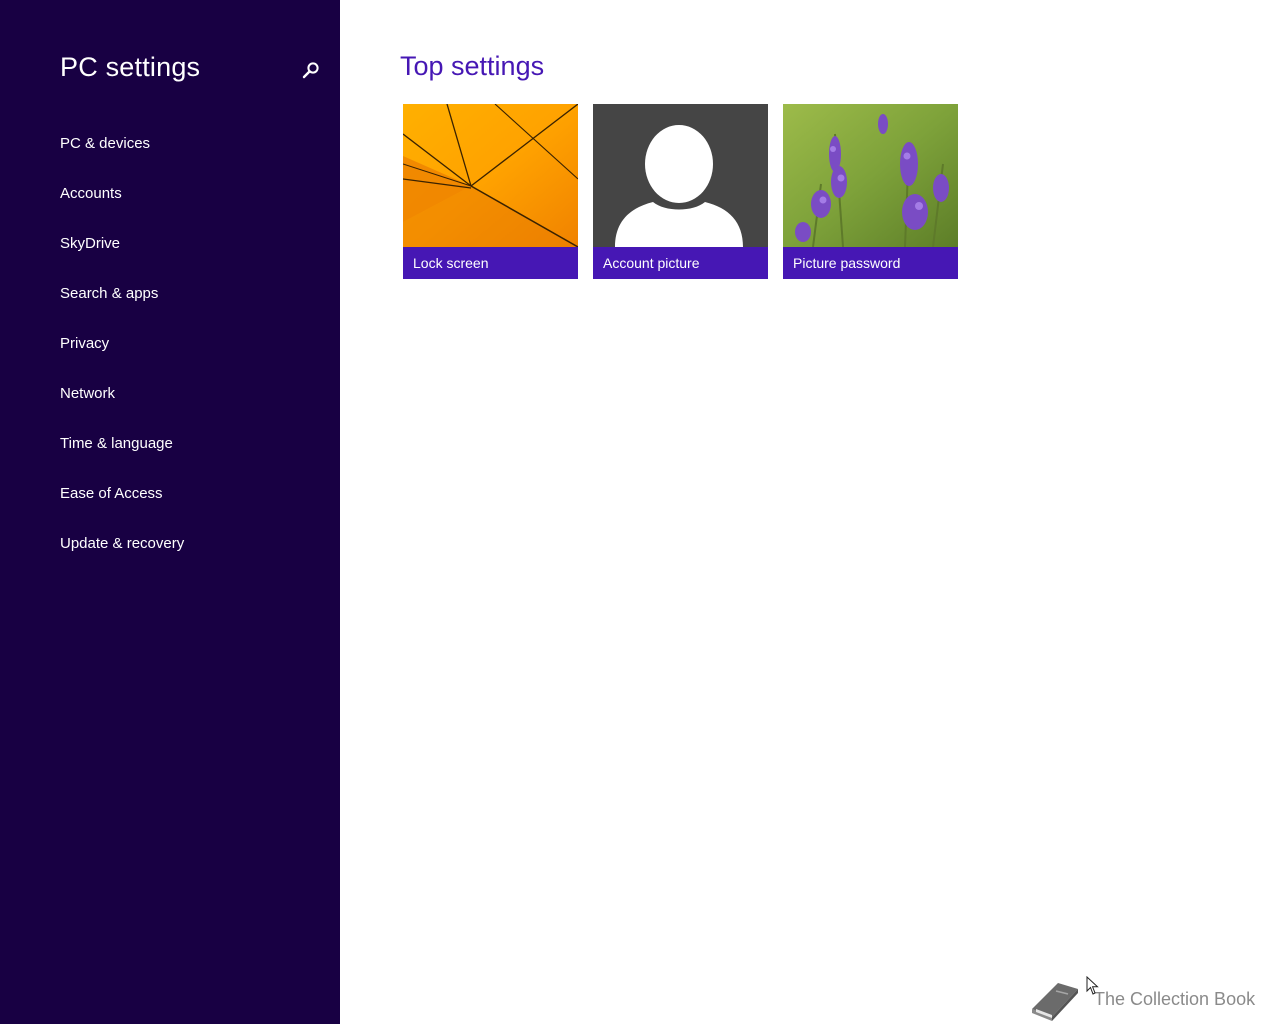 Image resolution: width=1280 pixels, height=1024 pixels. What do you see at coordinates (1092, 985) in the screenshot?
I see `mouse-cursor-icon` at bounding box center [1092, 985].